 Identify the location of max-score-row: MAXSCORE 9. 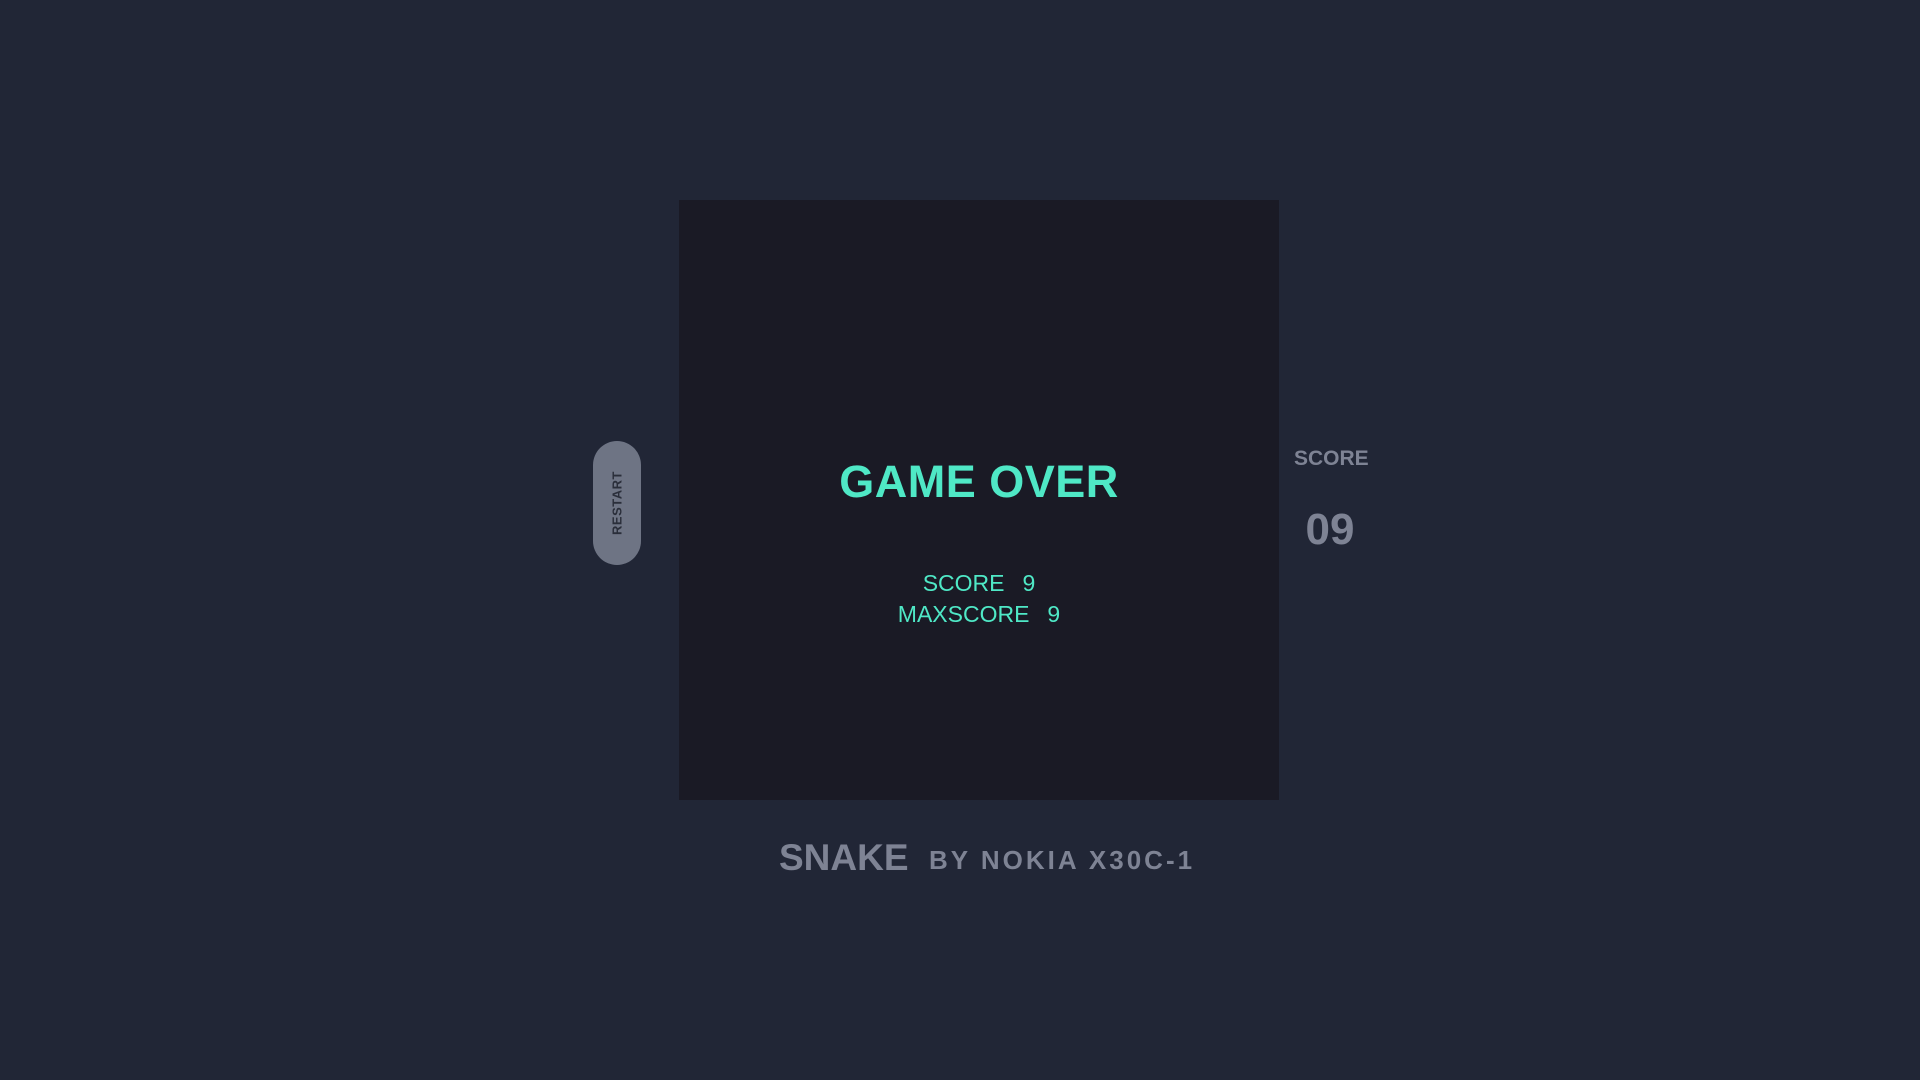
(979, 614).